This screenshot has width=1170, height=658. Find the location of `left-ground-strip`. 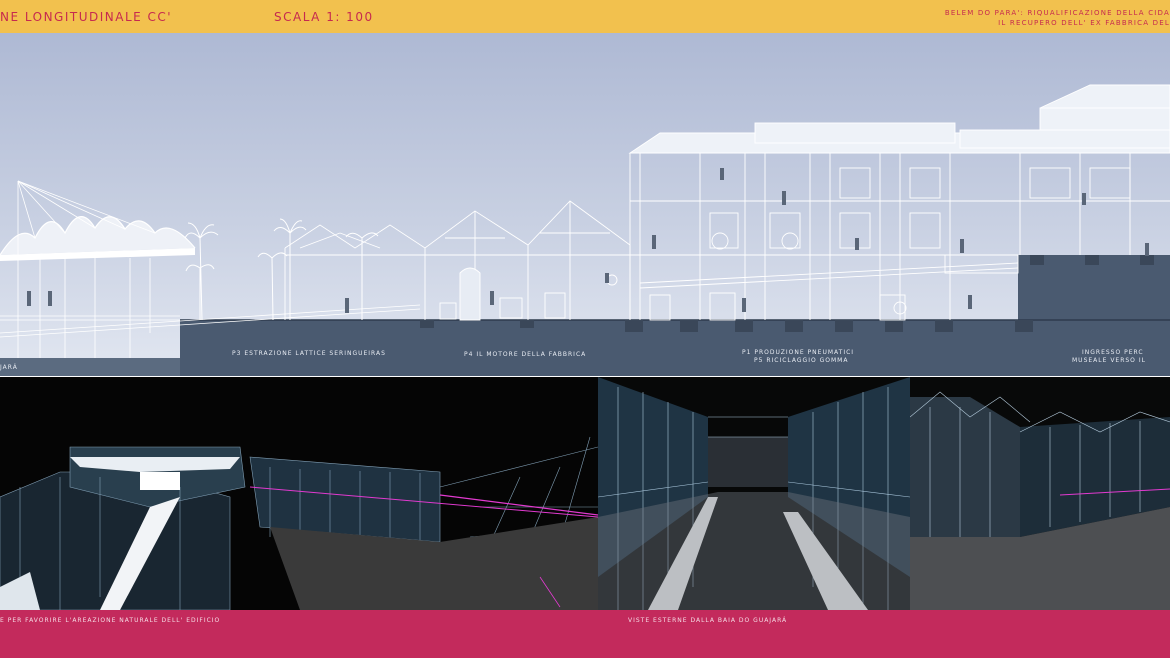

left-ground-strip is located at coordinates (90, 367).